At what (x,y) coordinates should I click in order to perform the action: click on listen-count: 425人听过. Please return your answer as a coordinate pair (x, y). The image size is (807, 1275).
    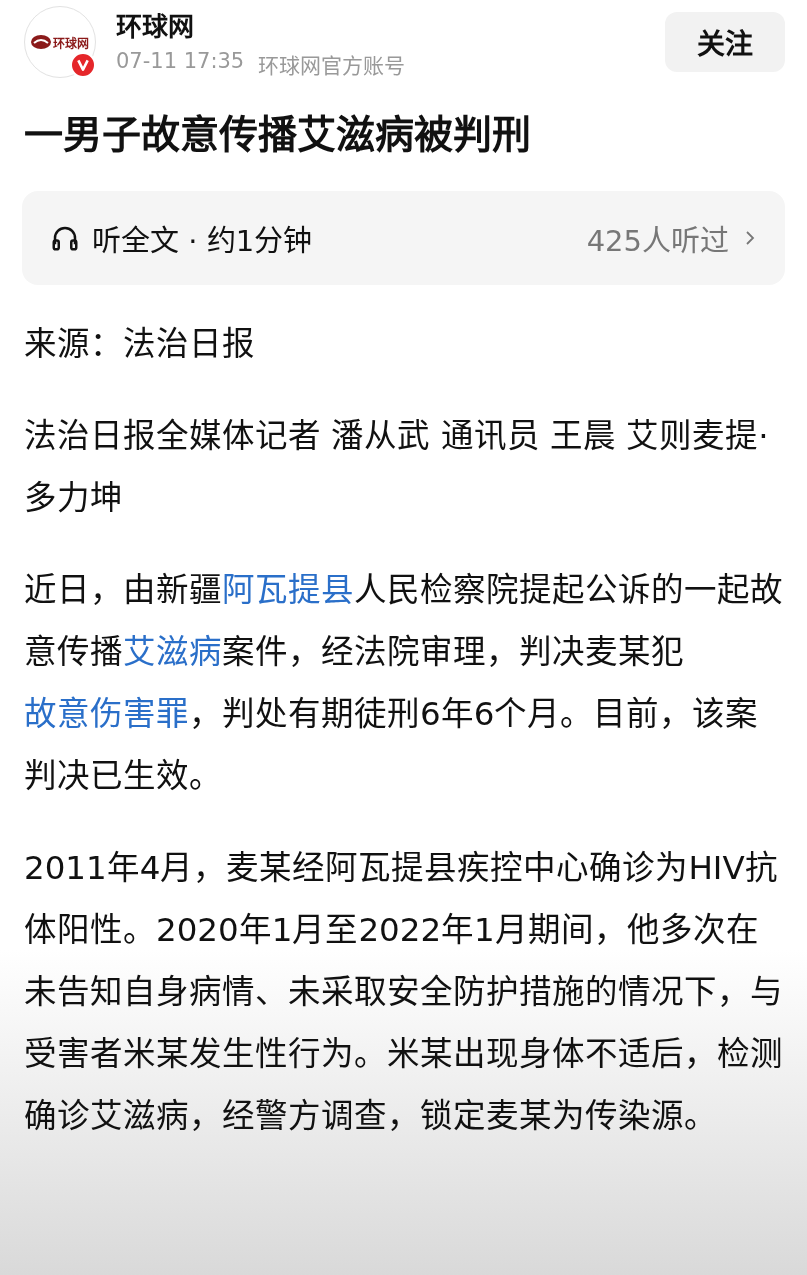
    Looking at the image, I should click on (657, 240).